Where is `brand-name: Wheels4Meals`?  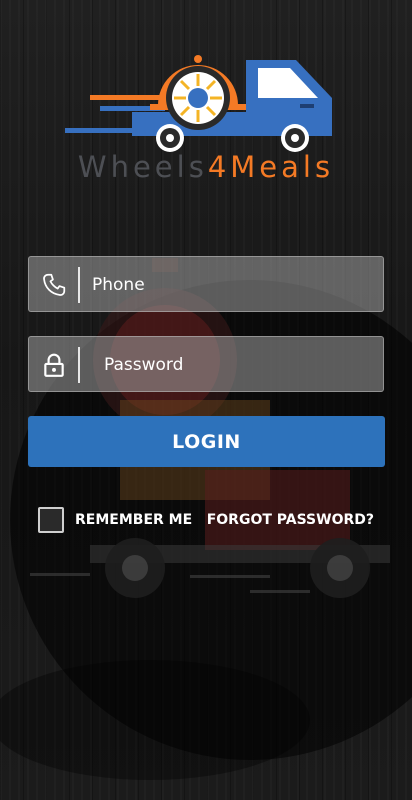
brand-name: Wheels4Meals is located at coordinates (206, 167).